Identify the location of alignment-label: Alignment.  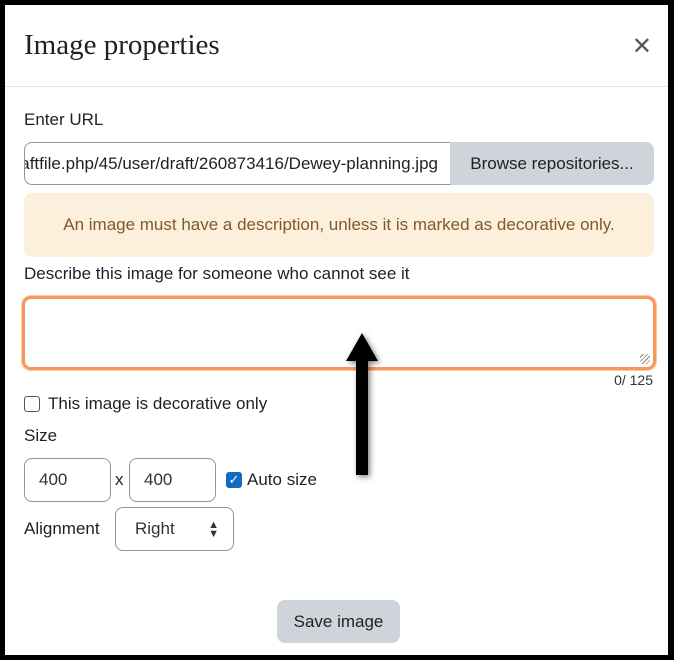
(62, 528).